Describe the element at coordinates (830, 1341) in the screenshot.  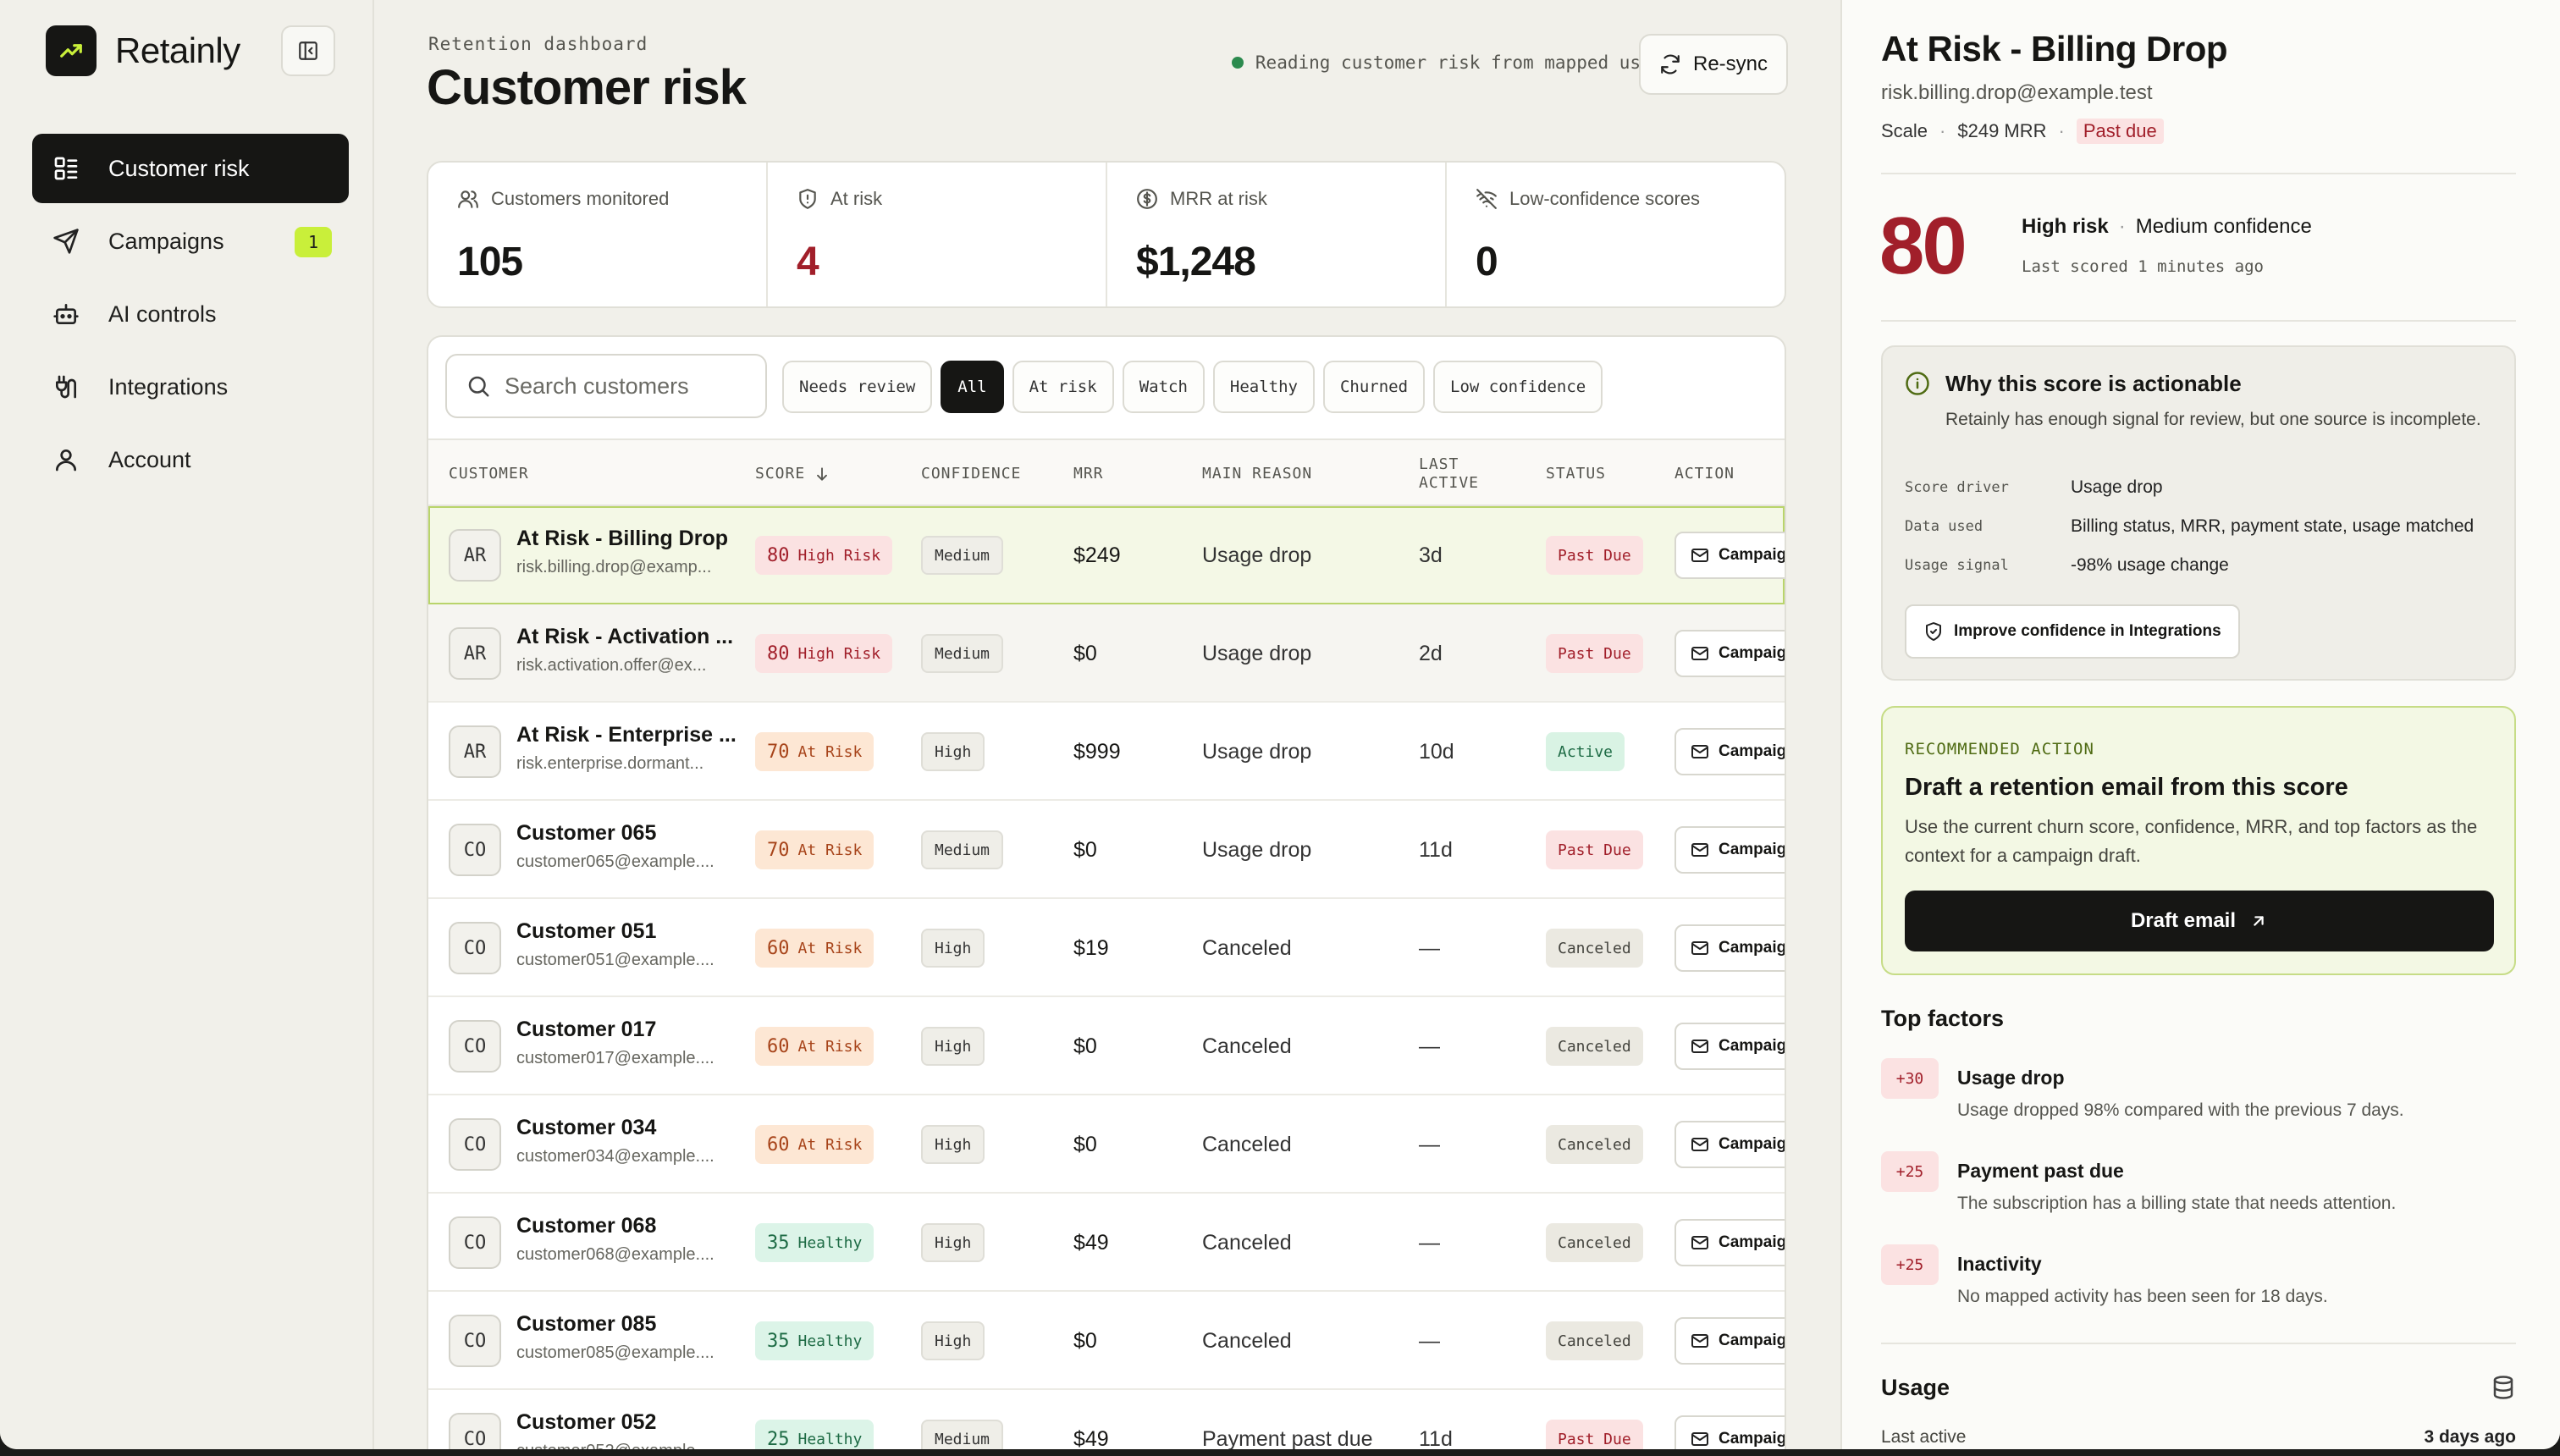
I see `score-label: Healthy` at that location.